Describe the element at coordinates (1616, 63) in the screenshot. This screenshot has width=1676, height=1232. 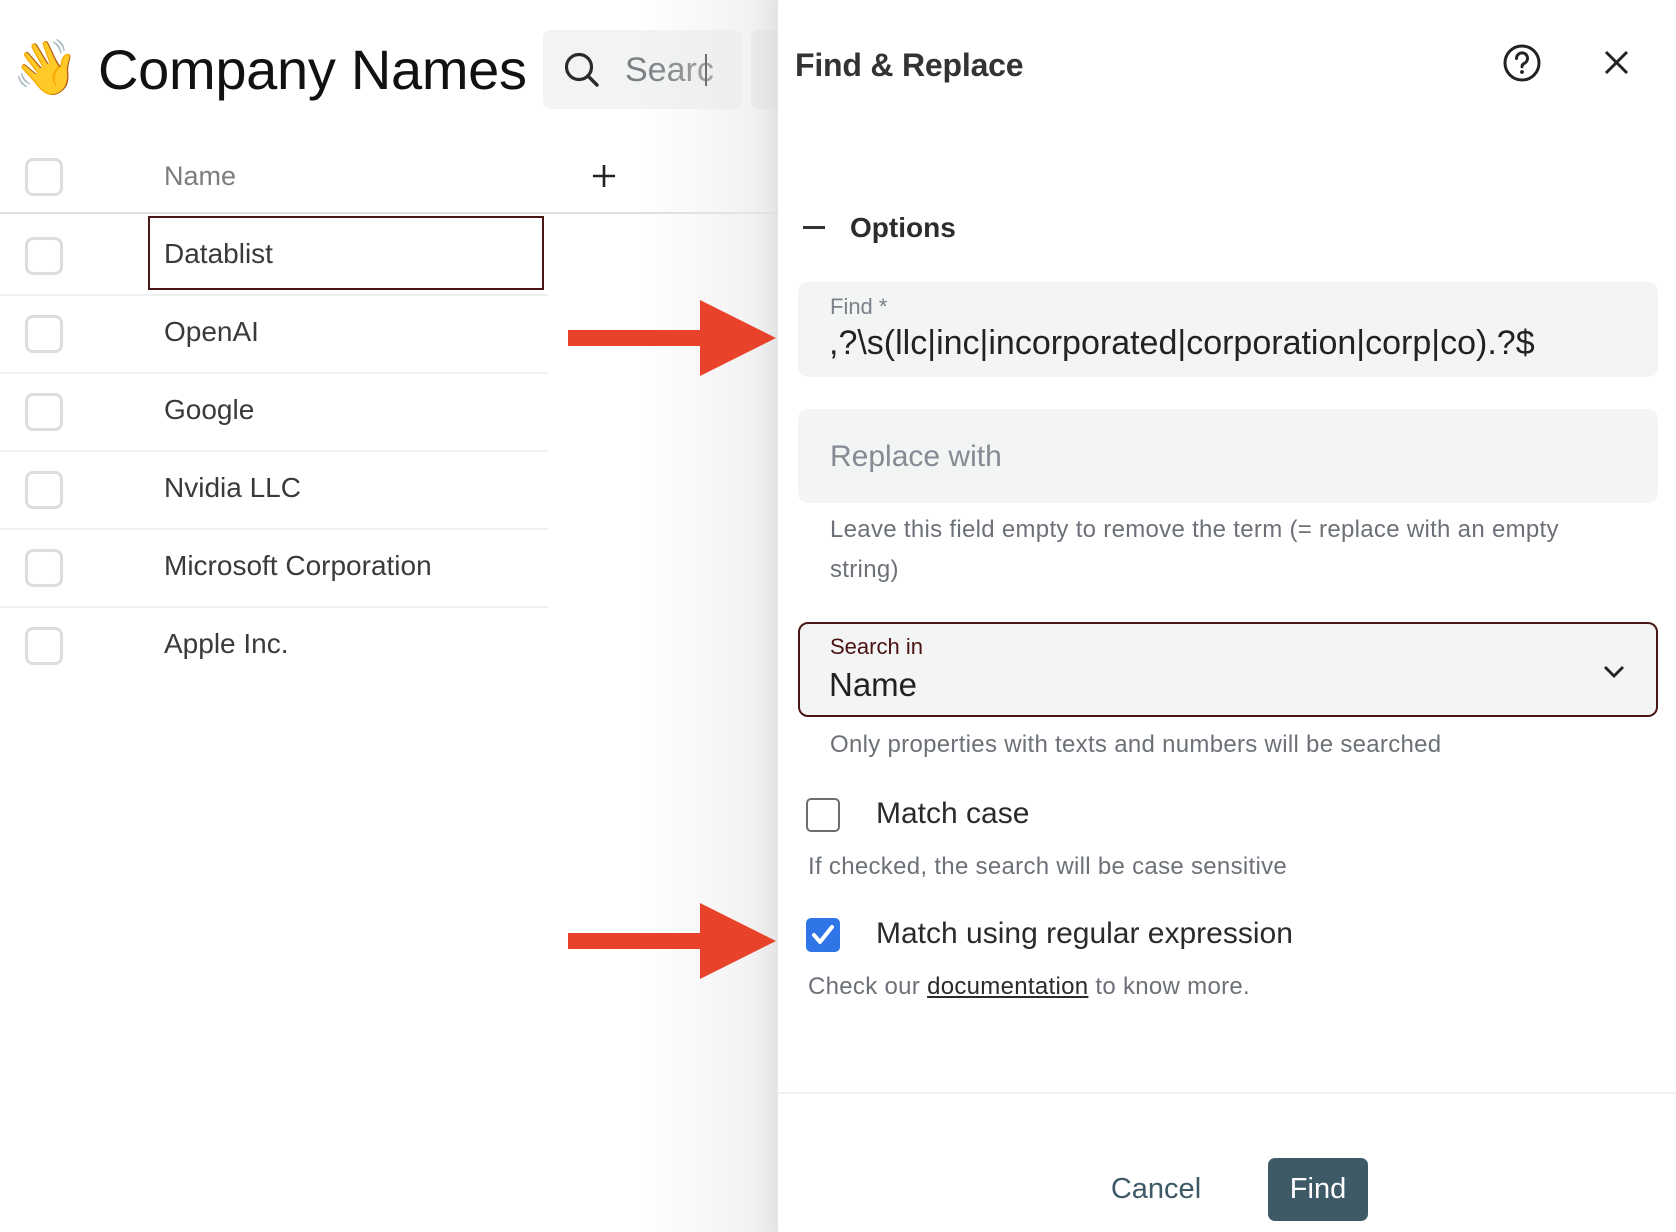
I see `close-icon` at that location.